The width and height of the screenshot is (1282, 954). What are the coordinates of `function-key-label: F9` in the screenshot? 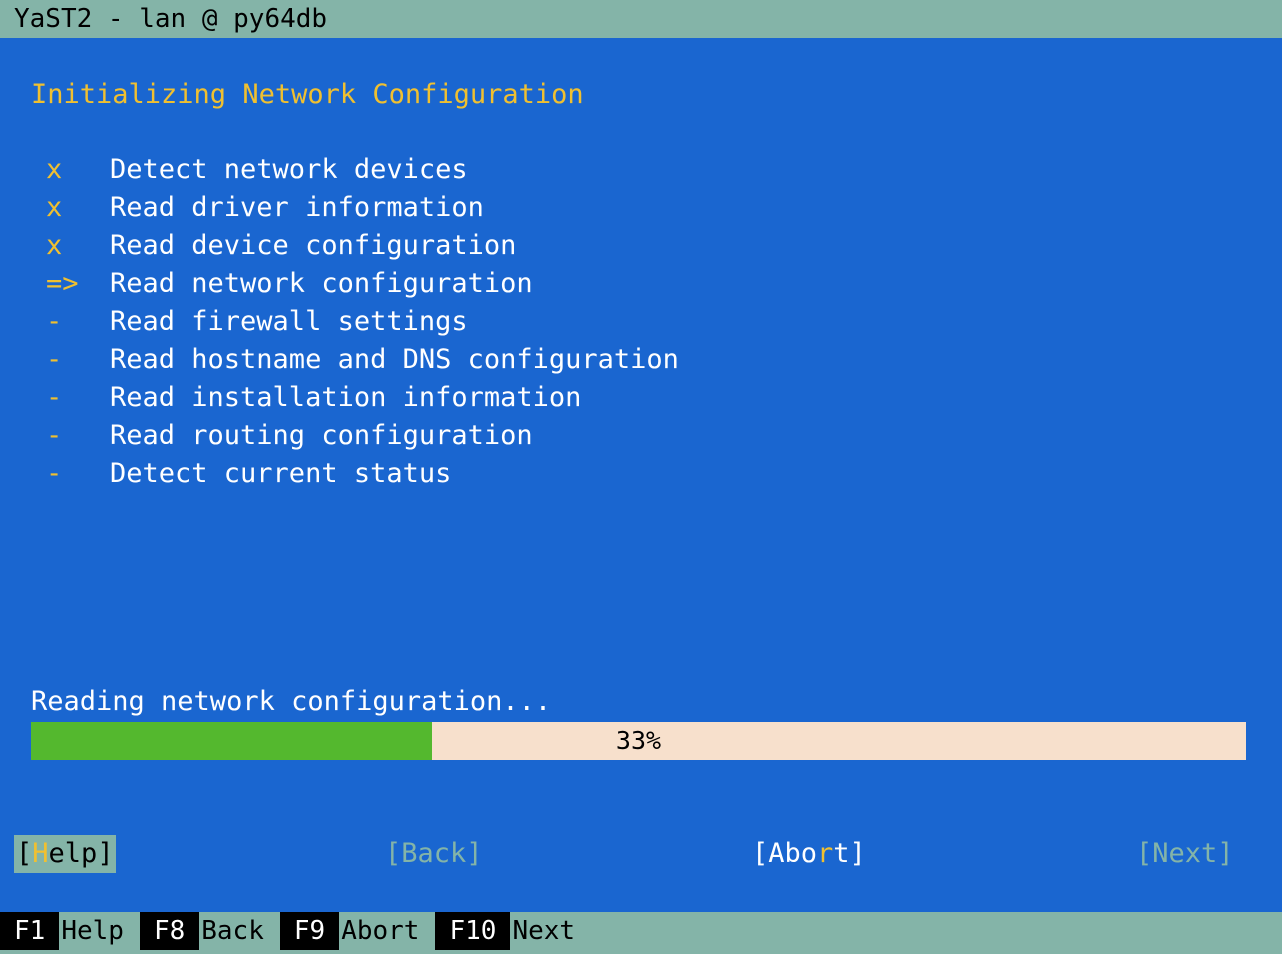 It's located at (309, 931).